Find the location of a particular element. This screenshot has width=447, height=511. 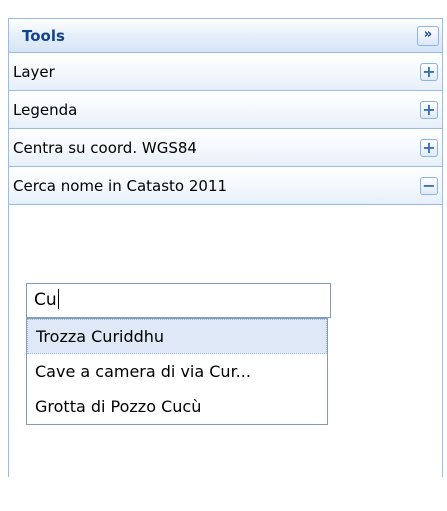

accordion-item-label: Legenda is located at coordinates (45, 110).